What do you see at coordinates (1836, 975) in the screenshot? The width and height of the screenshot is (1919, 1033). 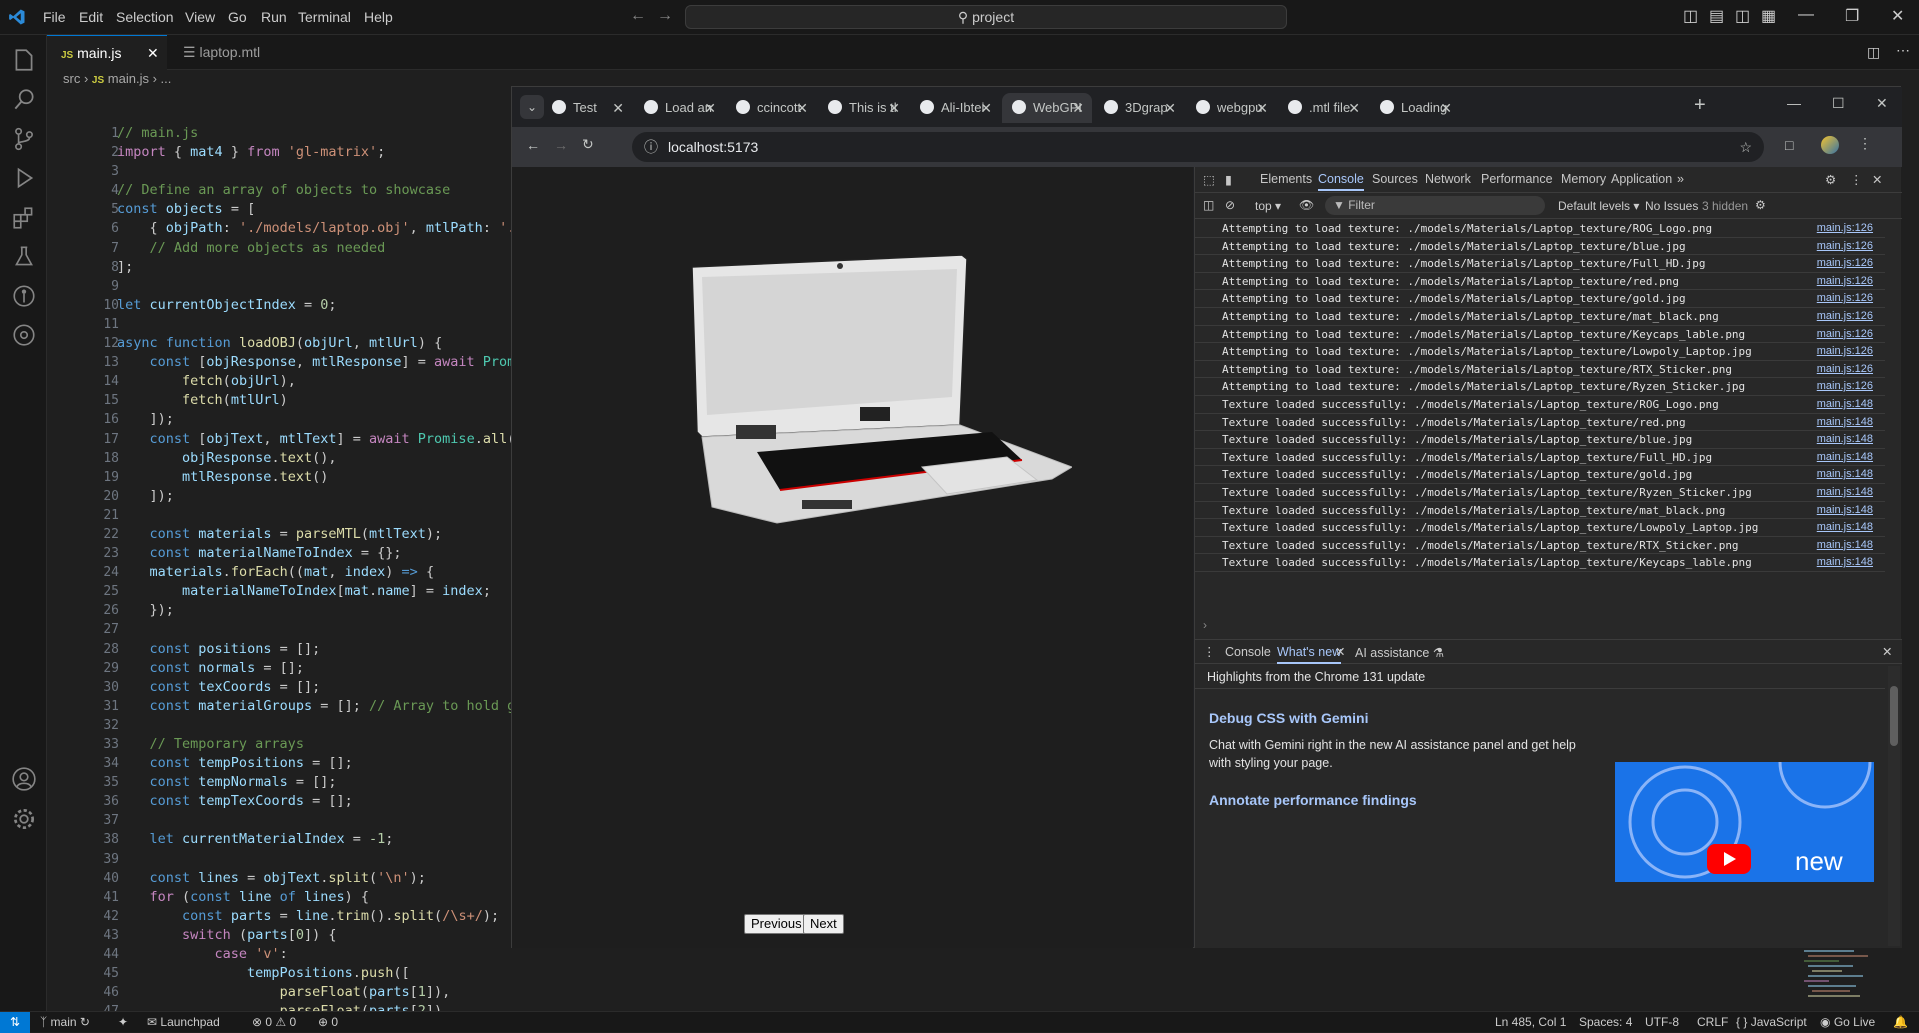 I see `minimap` at bounding box center [1836, 975].